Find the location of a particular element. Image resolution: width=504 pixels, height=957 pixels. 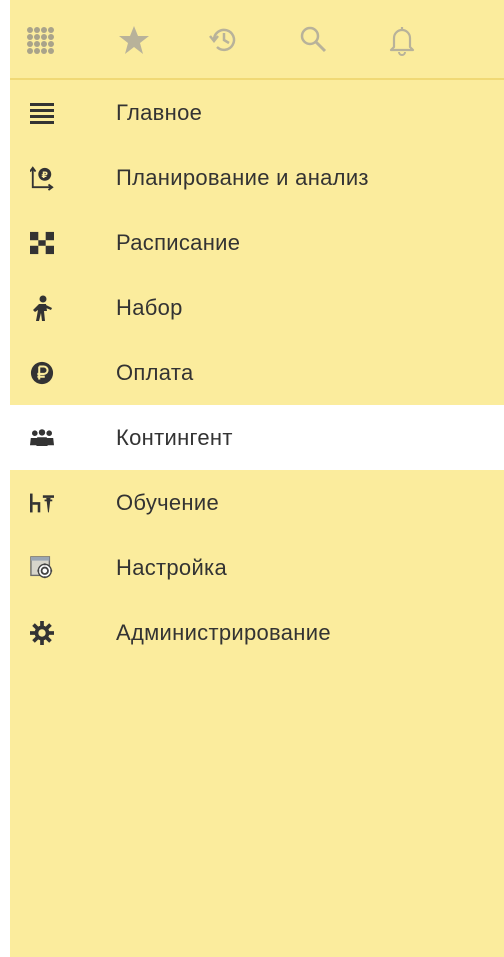

settings-panel-icon is located at coordinates (42, 567).